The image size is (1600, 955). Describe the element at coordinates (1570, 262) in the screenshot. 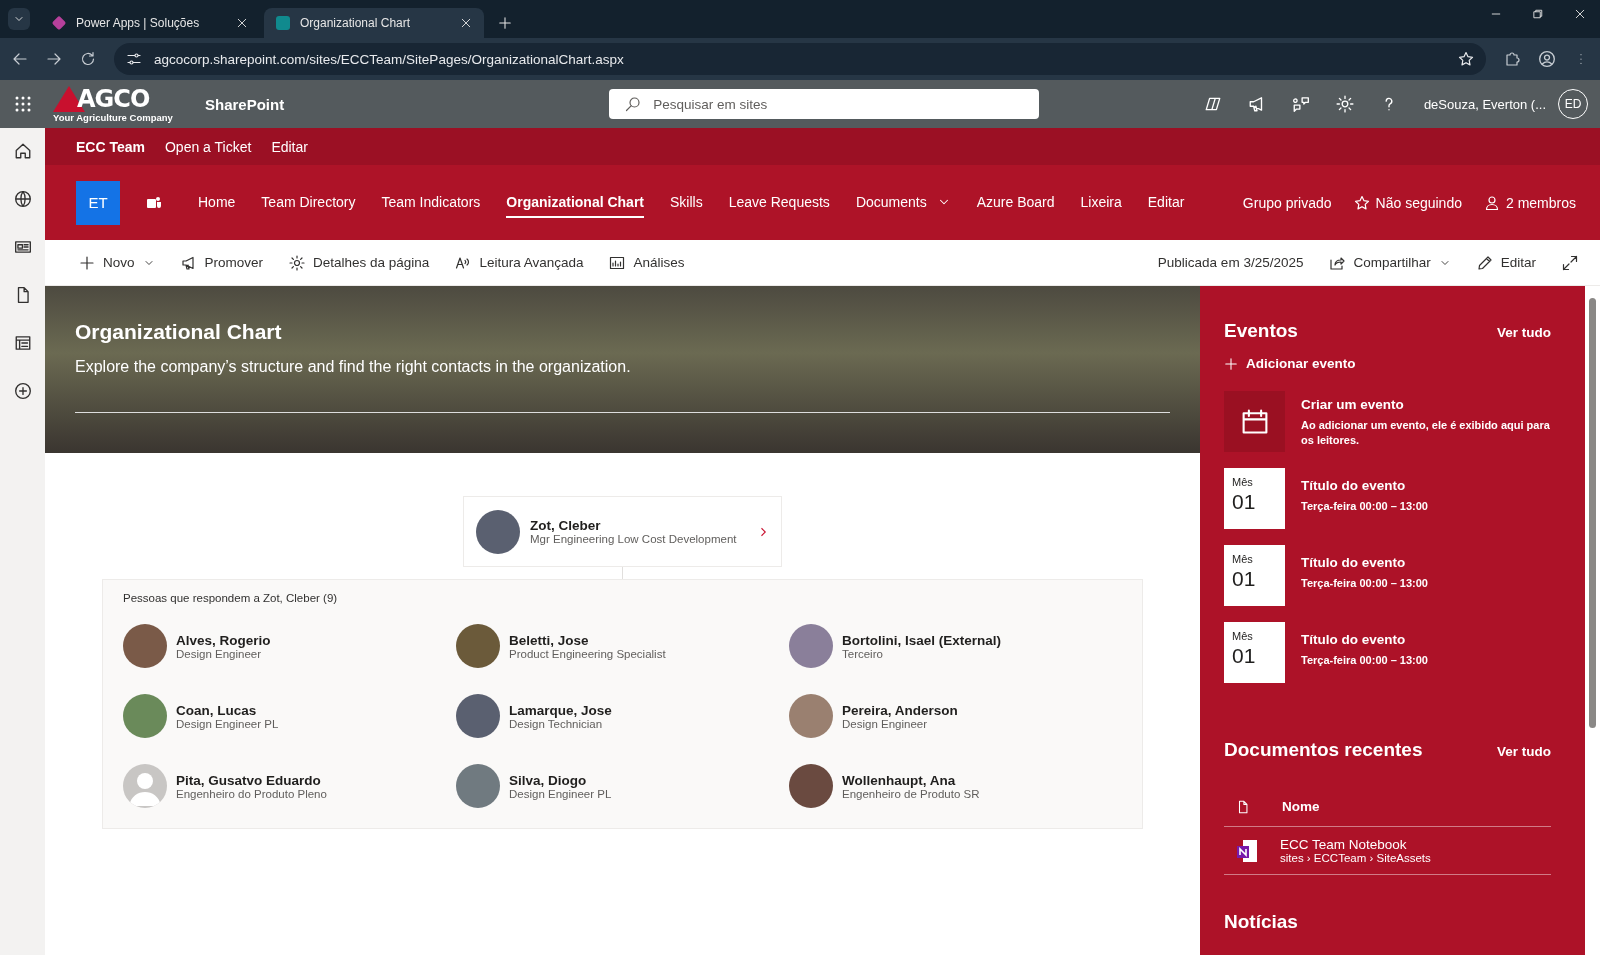

I see `expand-icon` at that location.